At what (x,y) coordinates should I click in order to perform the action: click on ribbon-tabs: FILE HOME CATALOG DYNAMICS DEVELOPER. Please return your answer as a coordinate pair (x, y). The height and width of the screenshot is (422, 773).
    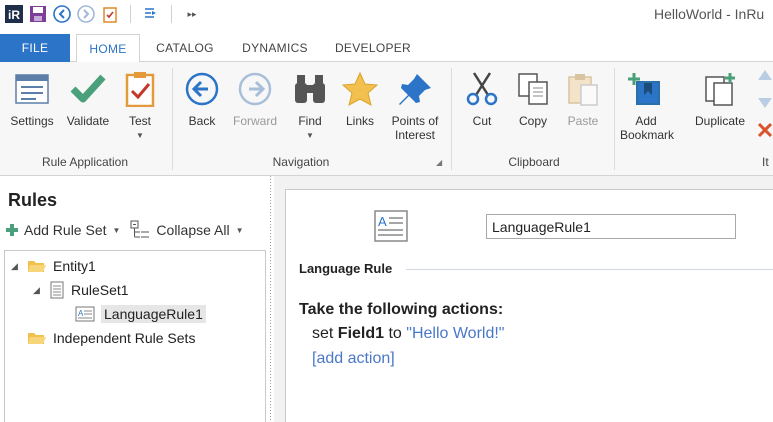
    Looking at the image, I should click on (386, 48).